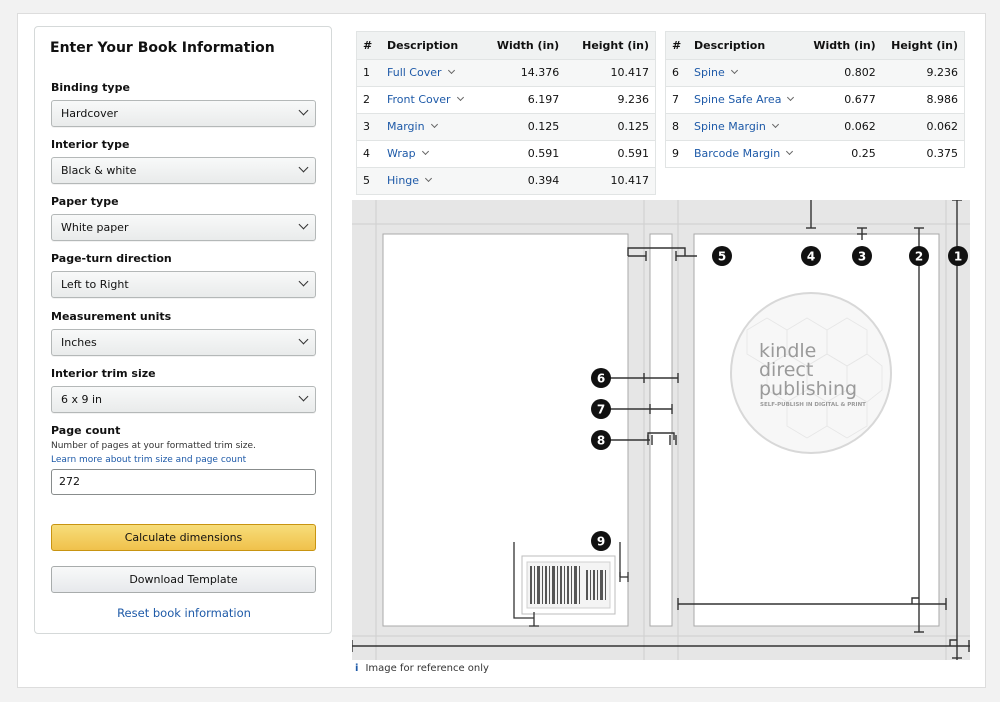  Describe the element at coordinates (746, 99) in the screenshot. I see `row-desc-spine-safe-area: Spine Safe Area` at that location.